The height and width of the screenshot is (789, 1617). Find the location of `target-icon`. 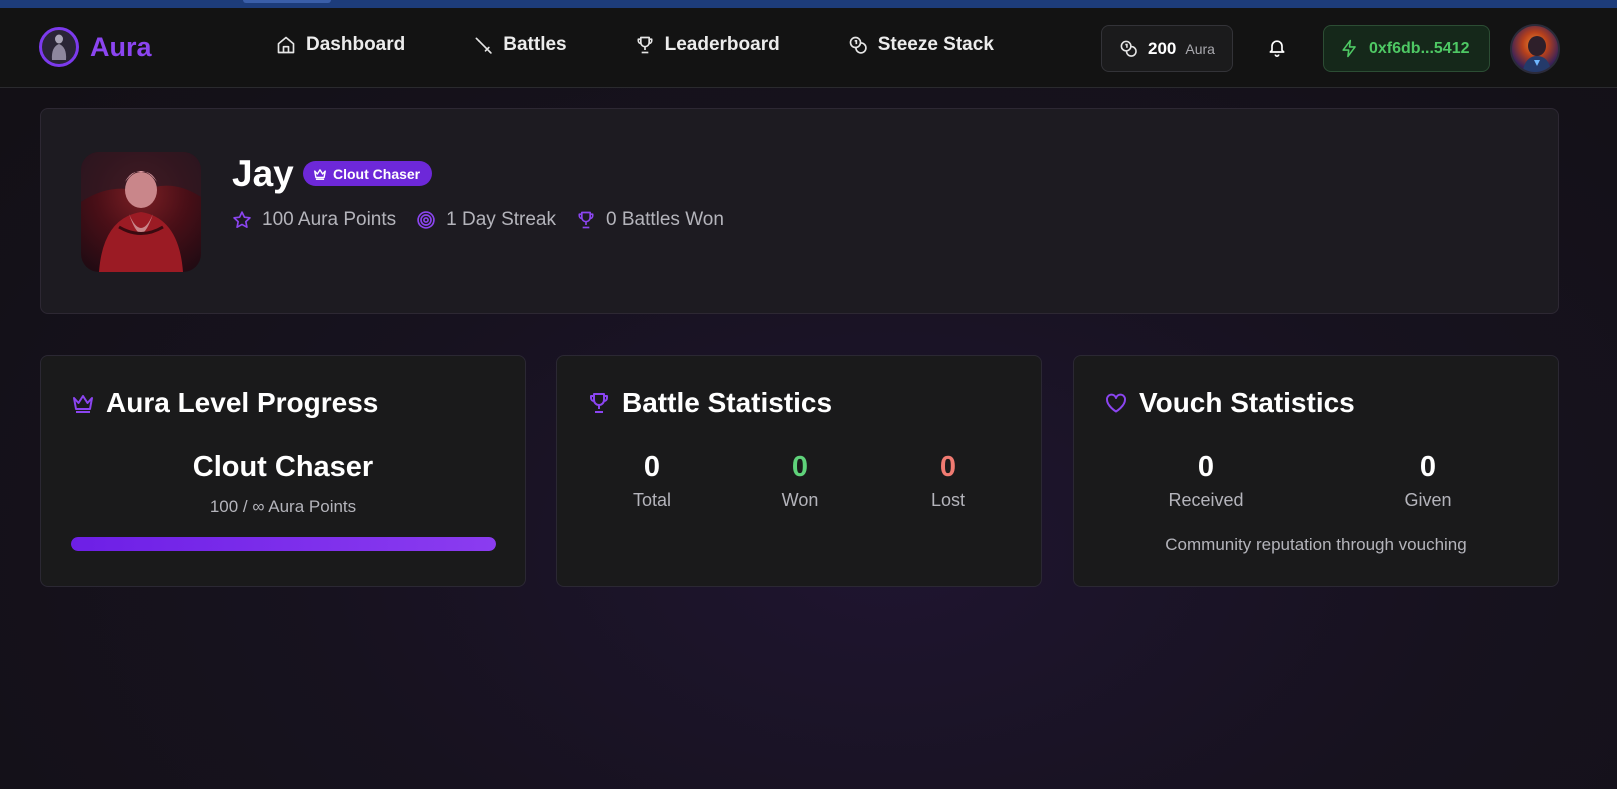

target-icon is located at coordinates (426, 220).